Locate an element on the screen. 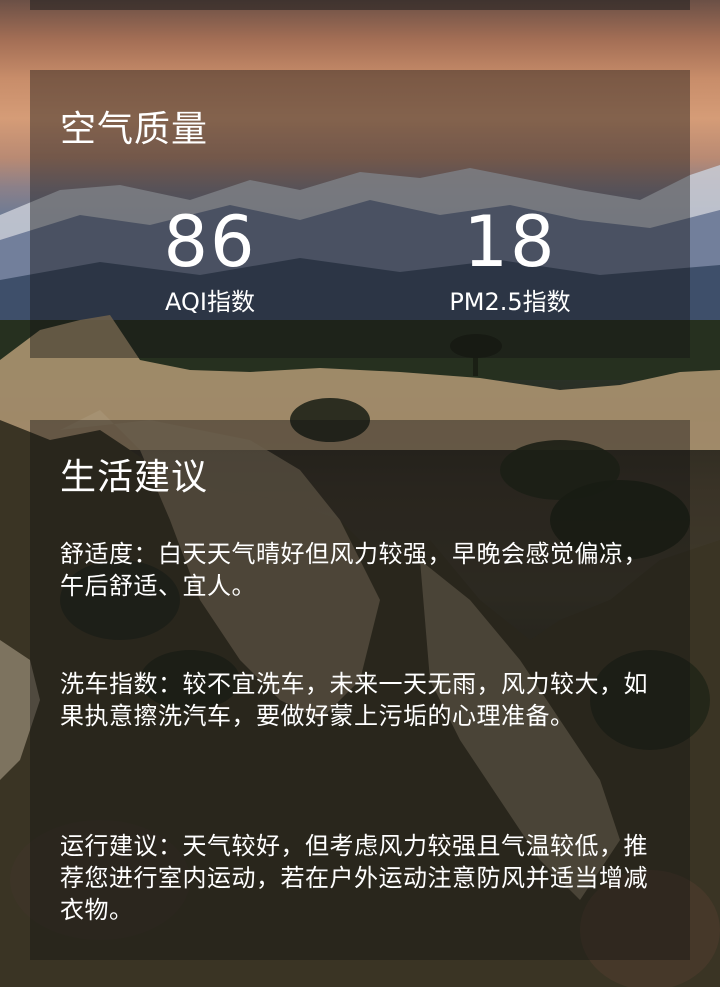  aqi-value: 86 is located at coordinates (210, 242).